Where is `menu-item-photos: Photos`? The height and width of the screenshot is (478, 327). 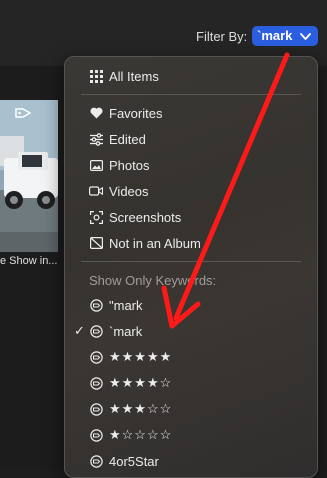
menu-item-photos: Photos is located at coordinates (119, 165).